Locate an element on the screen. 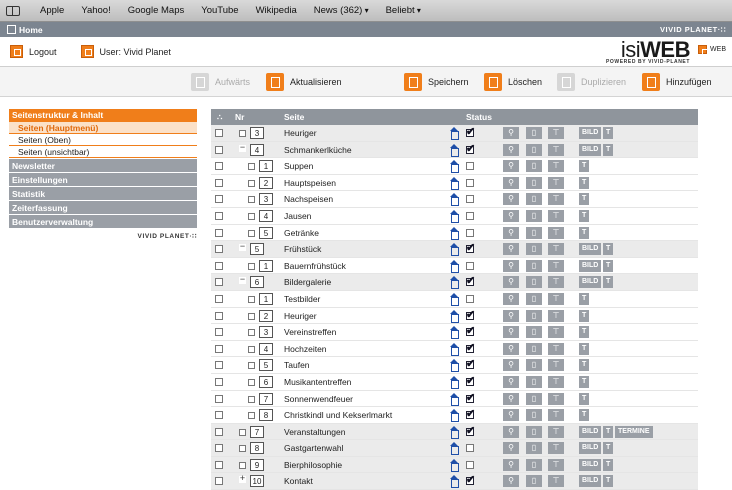  nr-input: 6 is located at coordinates (266, 381).